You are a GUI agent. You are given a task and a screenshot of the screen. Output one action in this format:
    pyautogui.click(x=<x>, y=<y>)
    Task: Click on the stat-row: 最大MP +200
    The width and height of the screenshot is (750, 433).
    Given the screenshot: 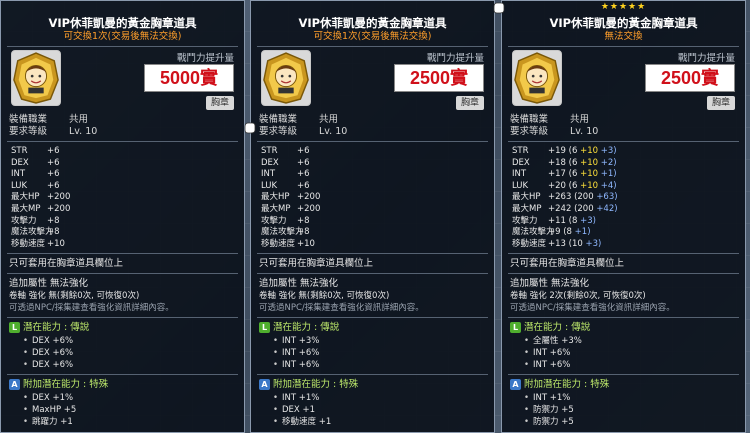 What is the action you would take?
    pyautogui.click(x=123, y=210)
    